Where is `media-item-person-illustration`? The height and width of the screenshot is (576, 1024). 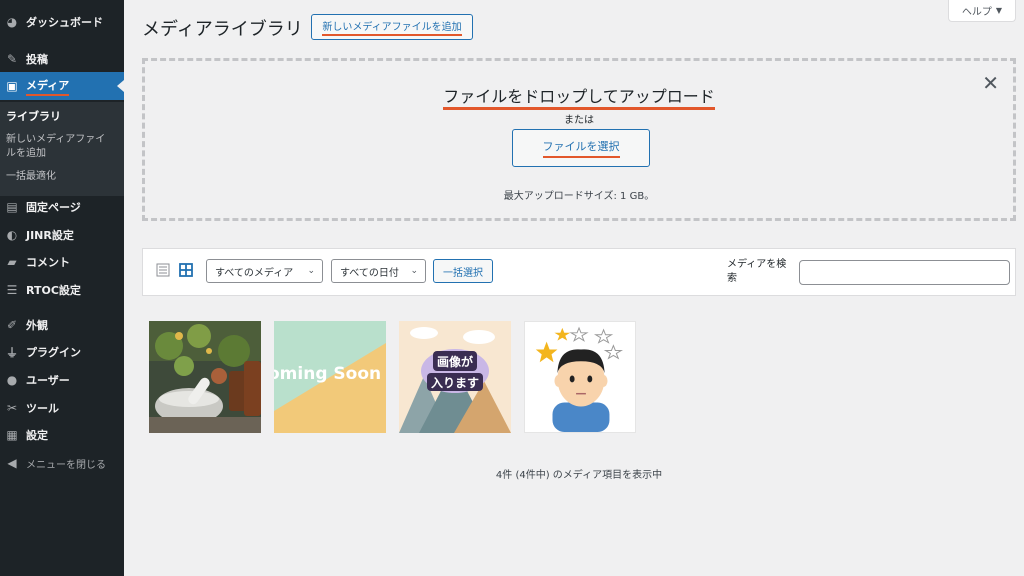
media-item-person-illustration is located at coordinates (580, 377).